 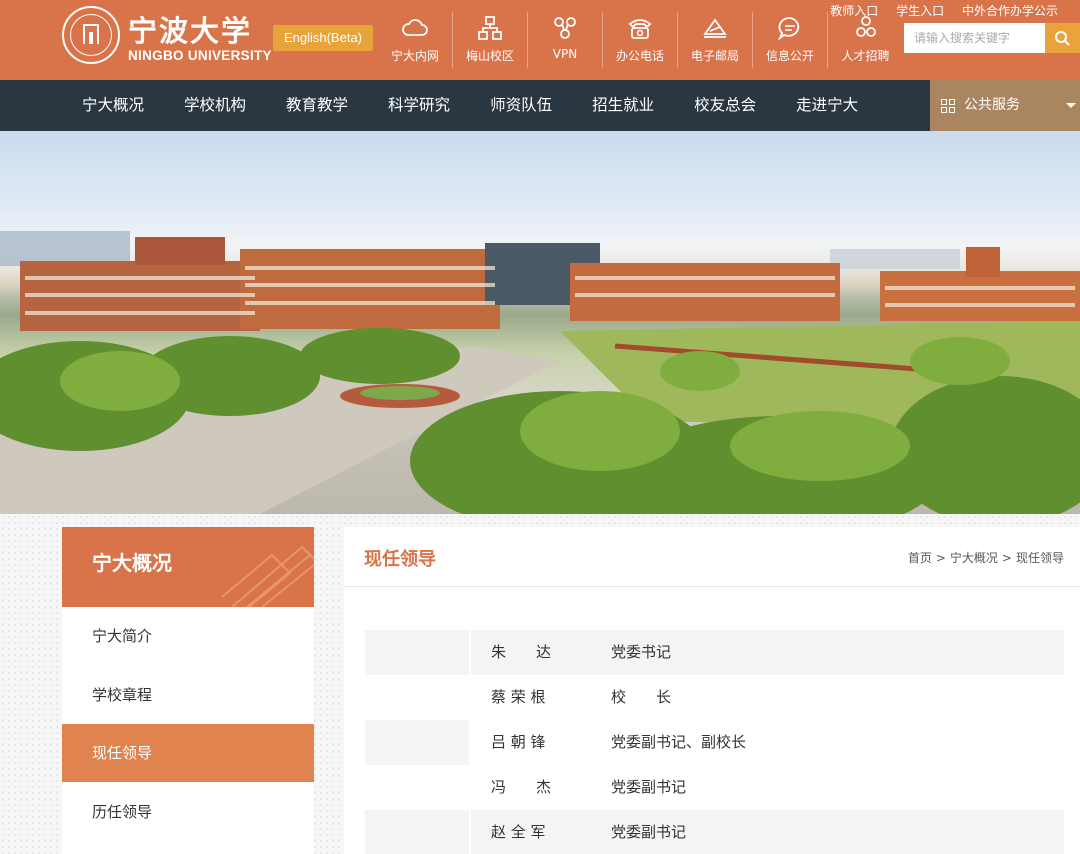 What do you see at coordinates (317, 105) in the screenshot?
I see `nav-item-education: 教育教学` at bounding box center [317, 105].